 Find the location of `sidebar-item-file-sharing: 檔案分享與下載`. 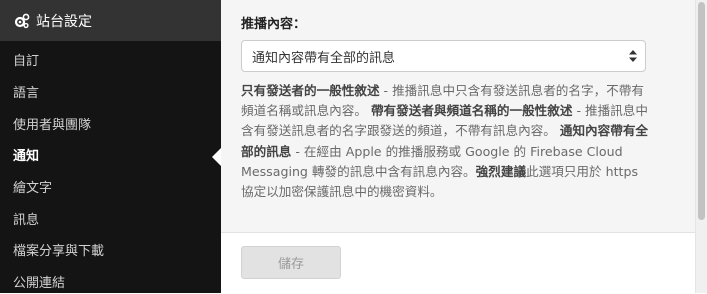

sidebar-item-file-sharing: 檔案分享與下載 is located at coordinates (58, 252).